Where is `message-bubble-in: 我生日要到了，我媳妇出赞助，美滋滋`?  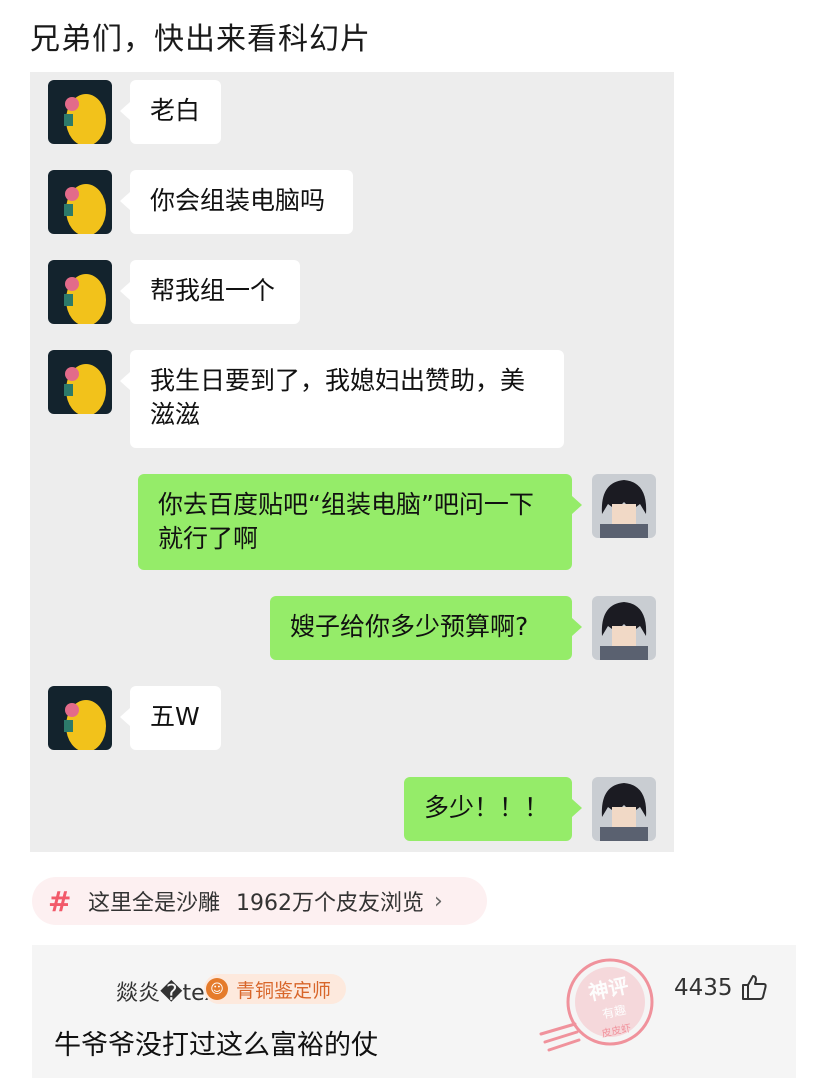
message-bubble-in: 我生日要到了，我媳妇出赞助，美滋滋 is located at coordinates (342, 399).